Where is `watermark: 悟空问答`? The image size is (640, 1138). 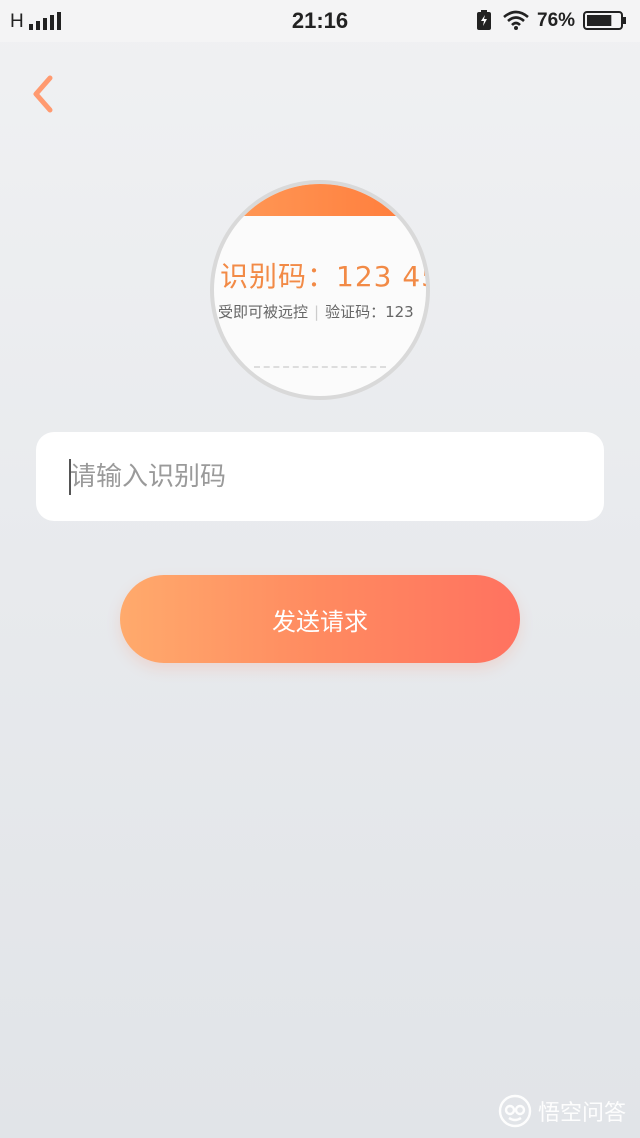
watermark: 悟空问答 is located at coordinates (562, 1111).